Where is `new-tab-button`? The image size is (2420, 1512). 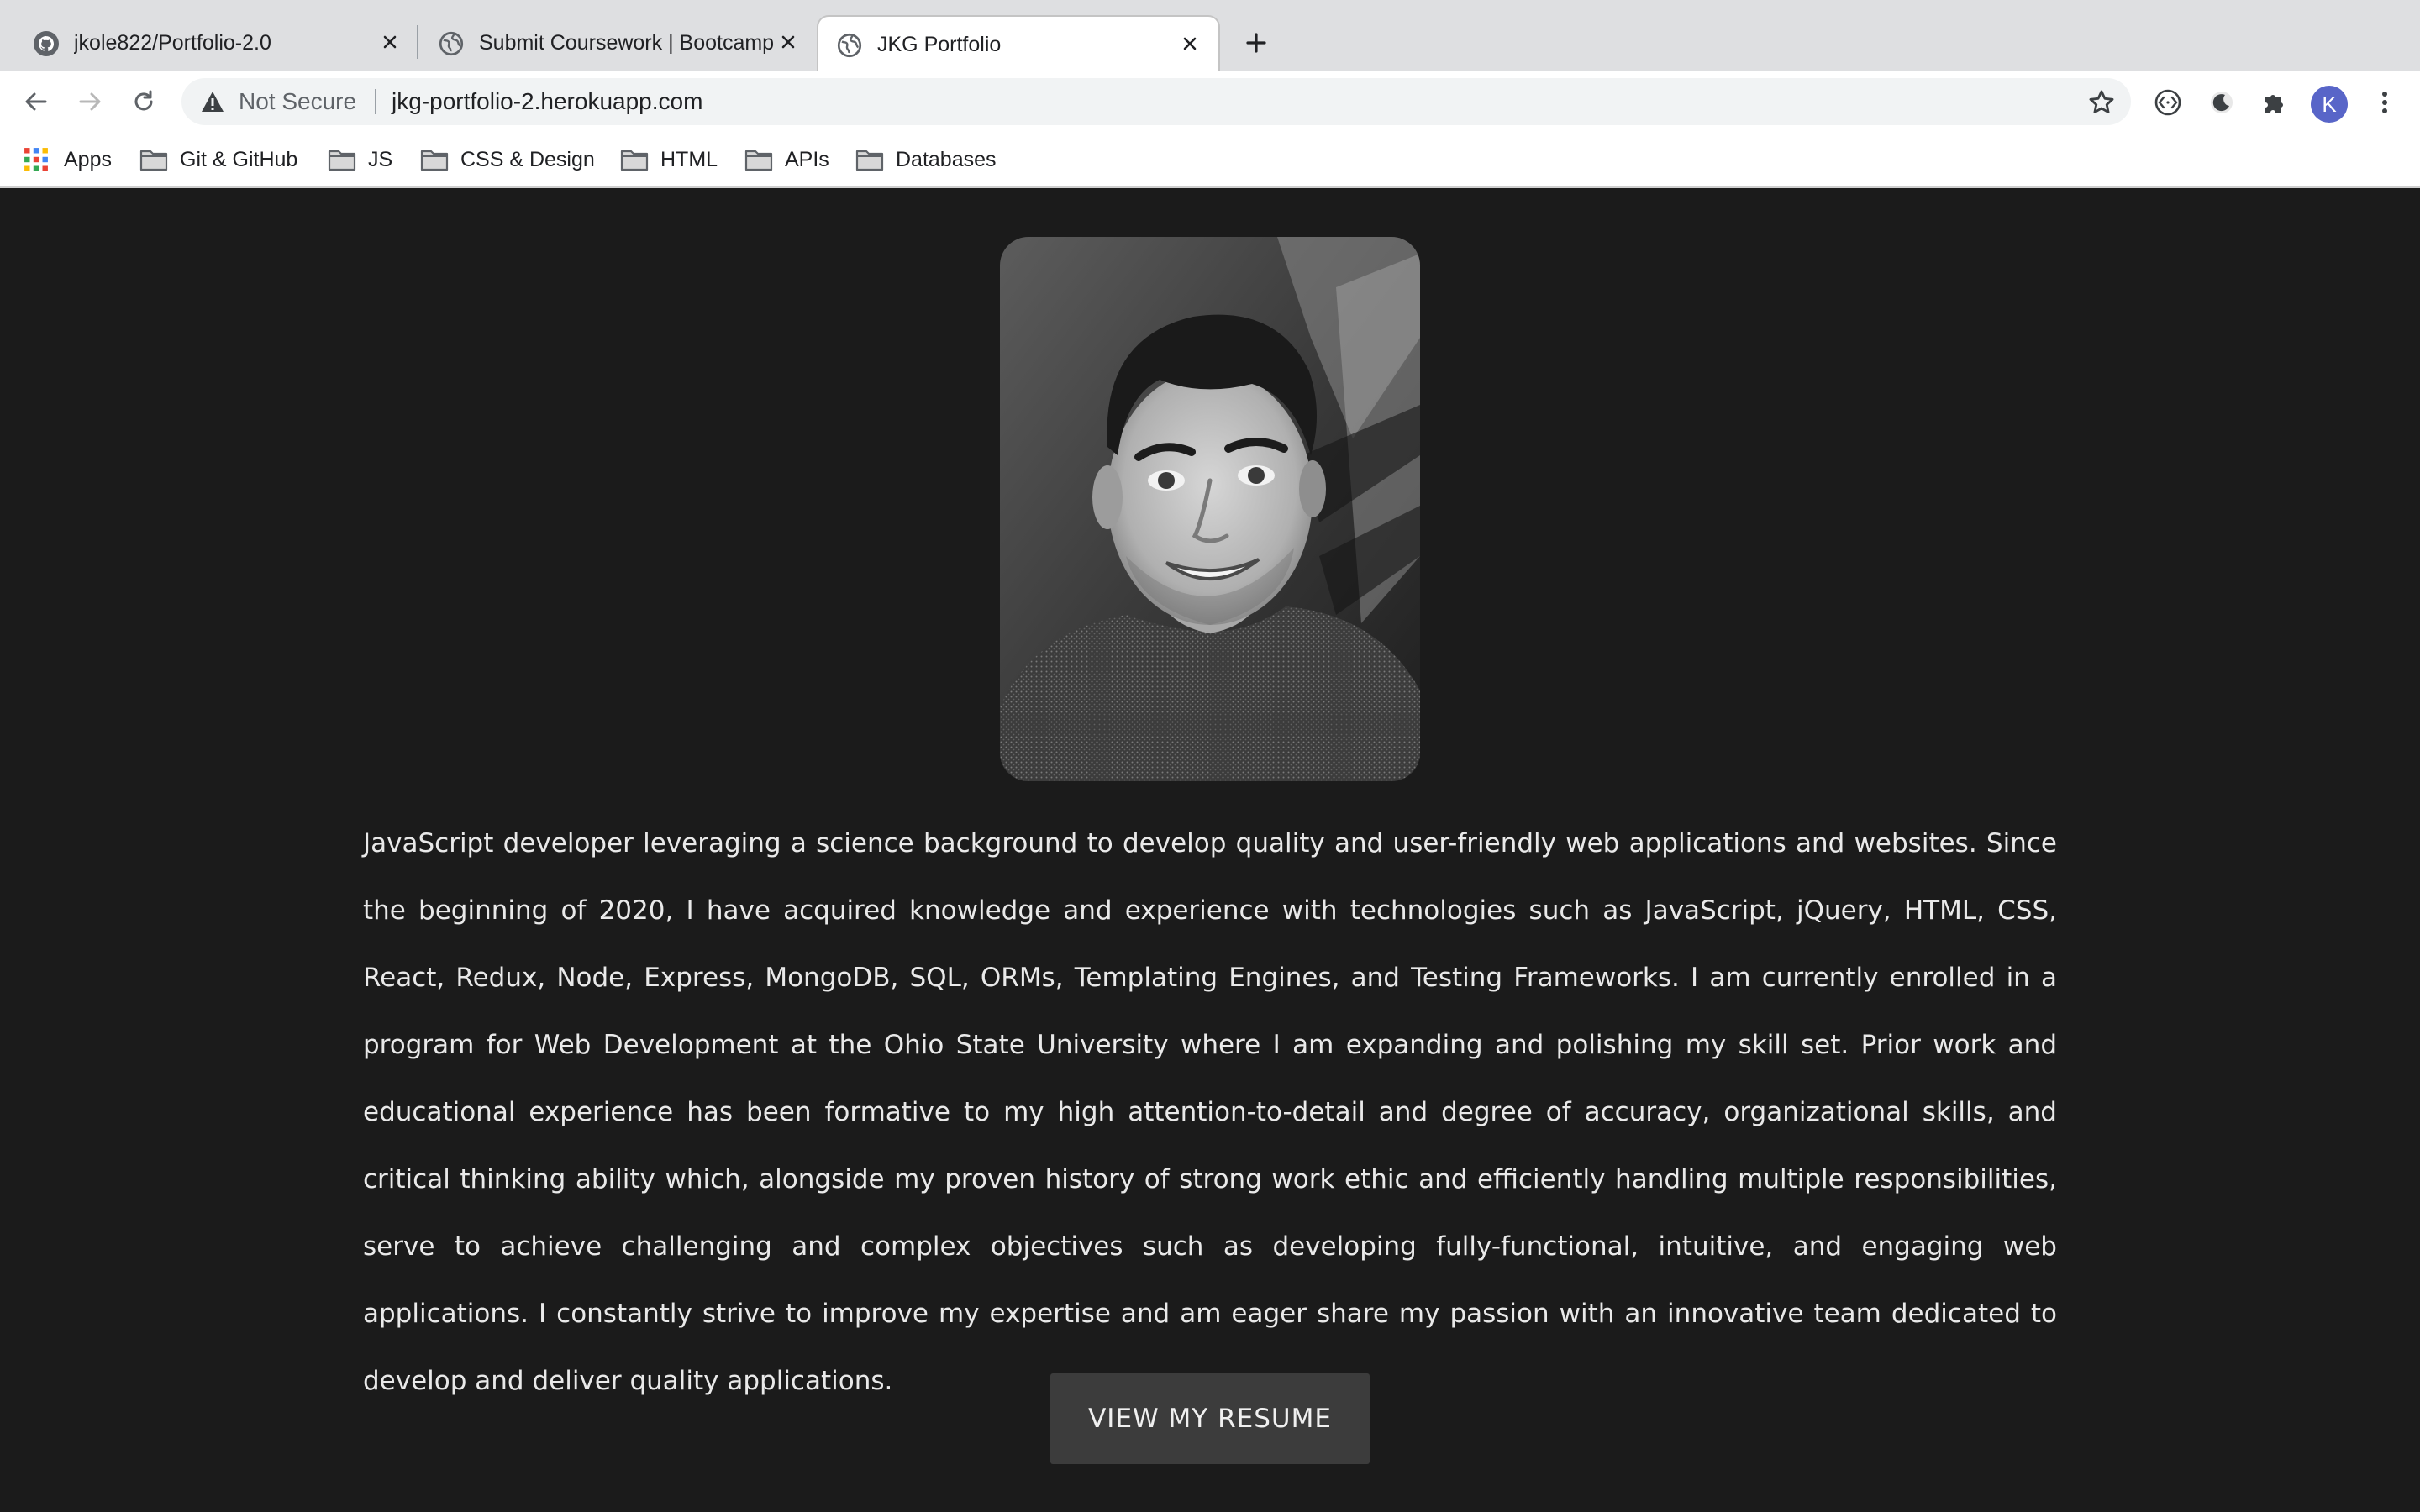 new-tab-button is located at coordinates (1256, 43).